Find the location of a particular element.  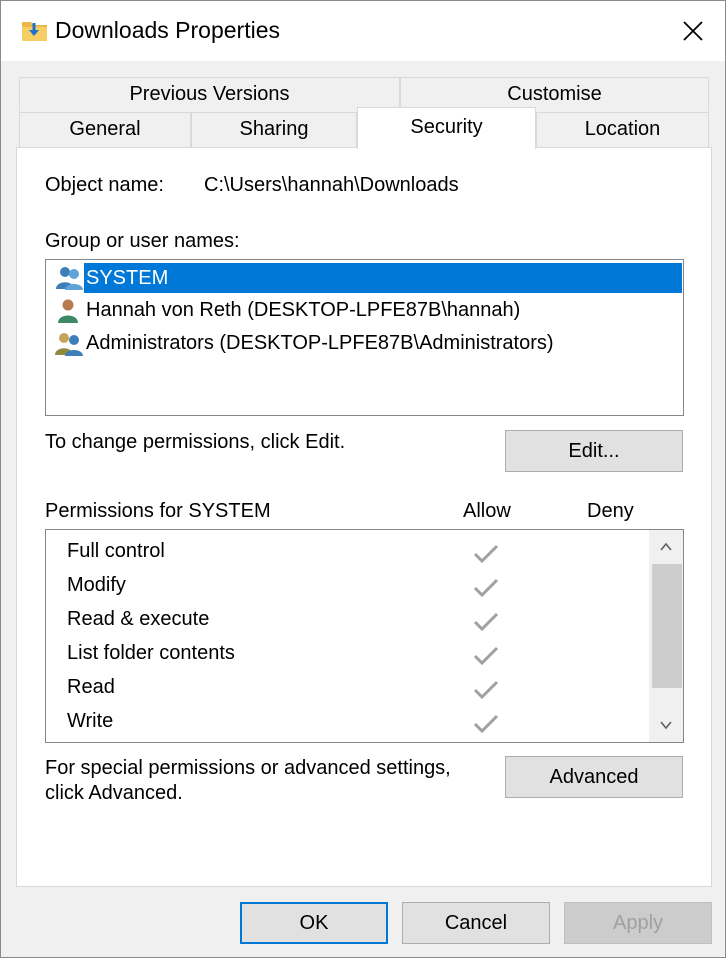

window-title: Downloads Properties is located at coordinates (168, 30).